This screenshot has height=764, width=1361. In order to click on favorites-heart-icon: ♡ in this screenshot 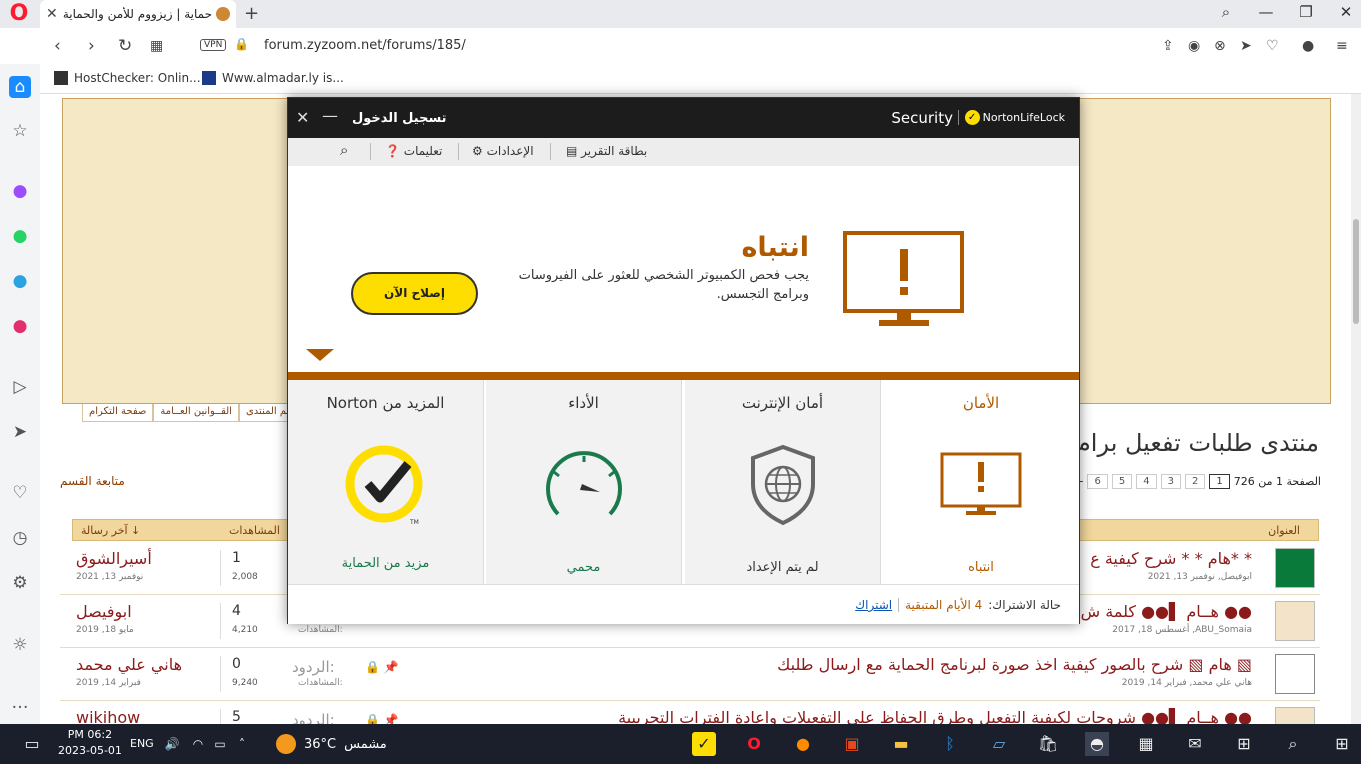, I will do `click(20, 493)`.